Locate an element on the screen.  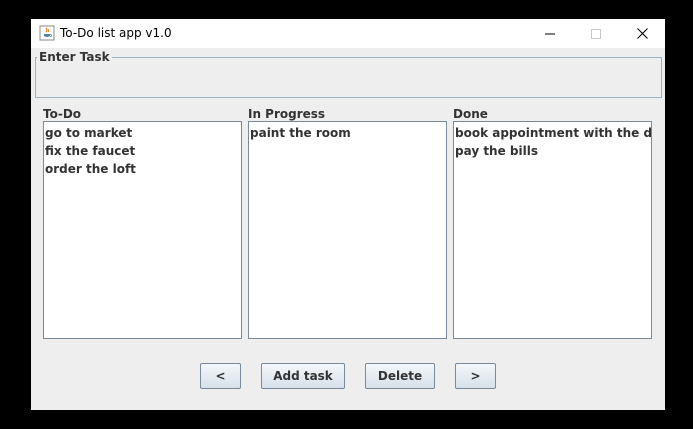
maximize-icon is located at coordinates (596, 33).